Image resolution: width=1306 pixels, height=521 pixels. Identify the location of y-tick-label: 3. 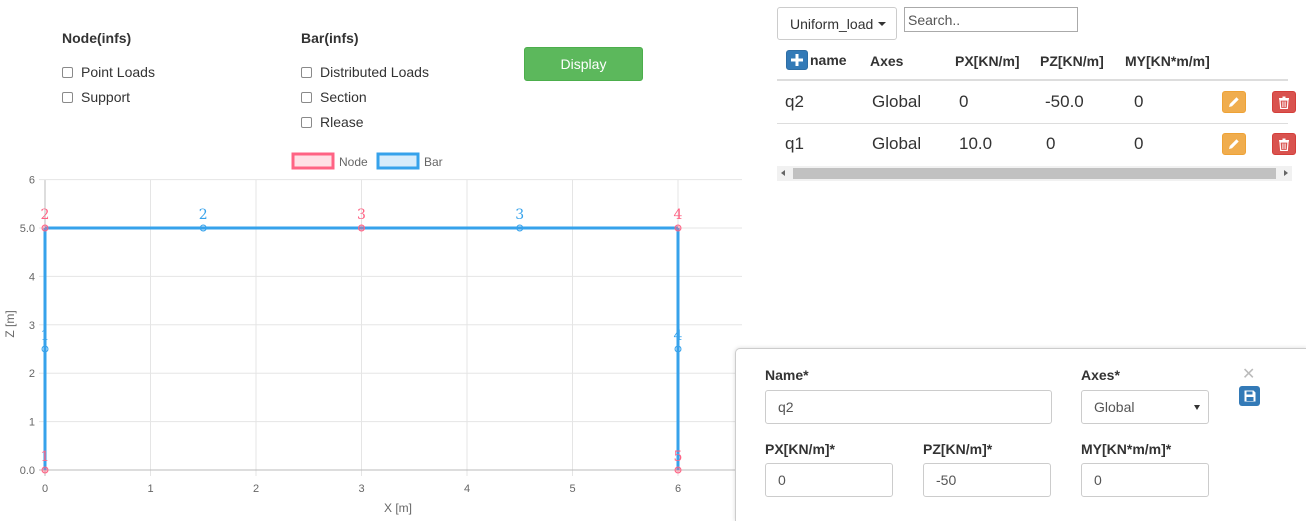
(32, 326).